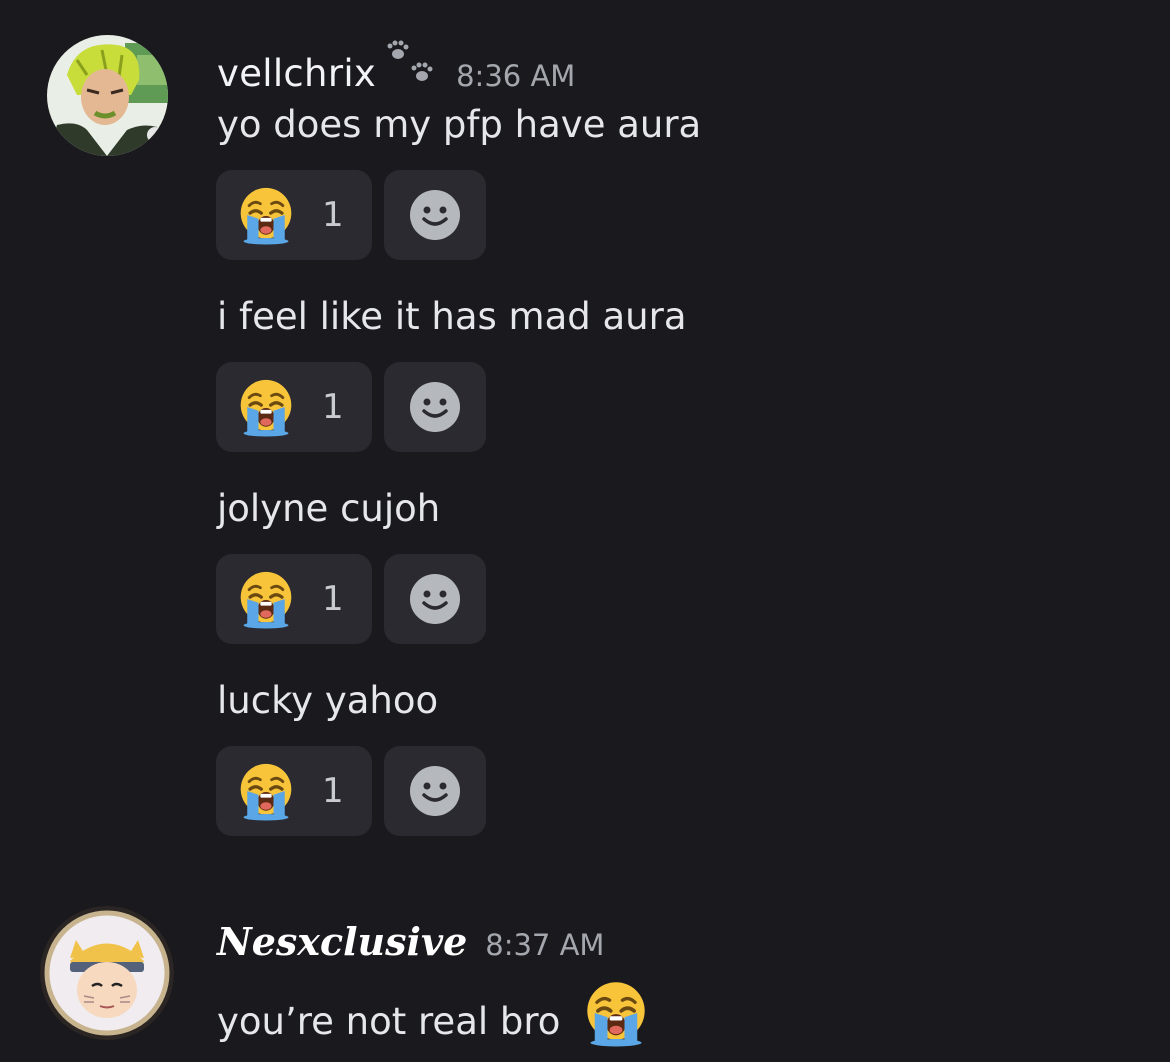 The image size is (1170, 1062). Describe the element at coordinates (452, 316) in the screenshot. I see `message-text: i feel like it has mad aura` at that location.